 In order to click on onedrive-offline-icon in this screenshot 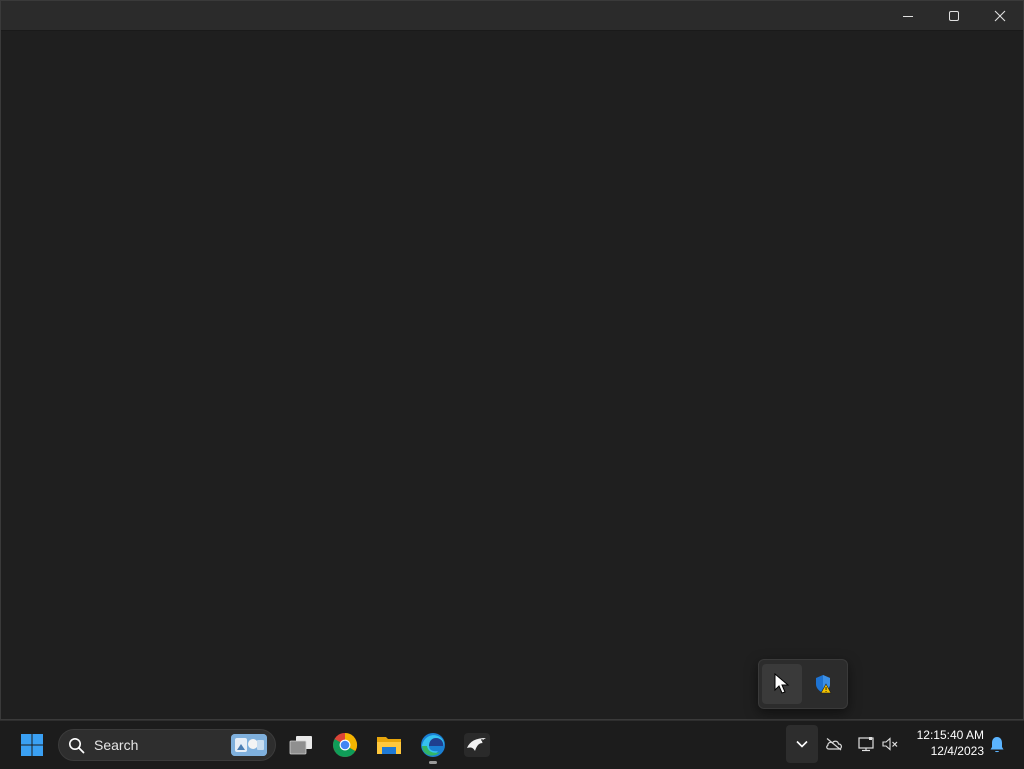, I will do `click(834, 744)`.